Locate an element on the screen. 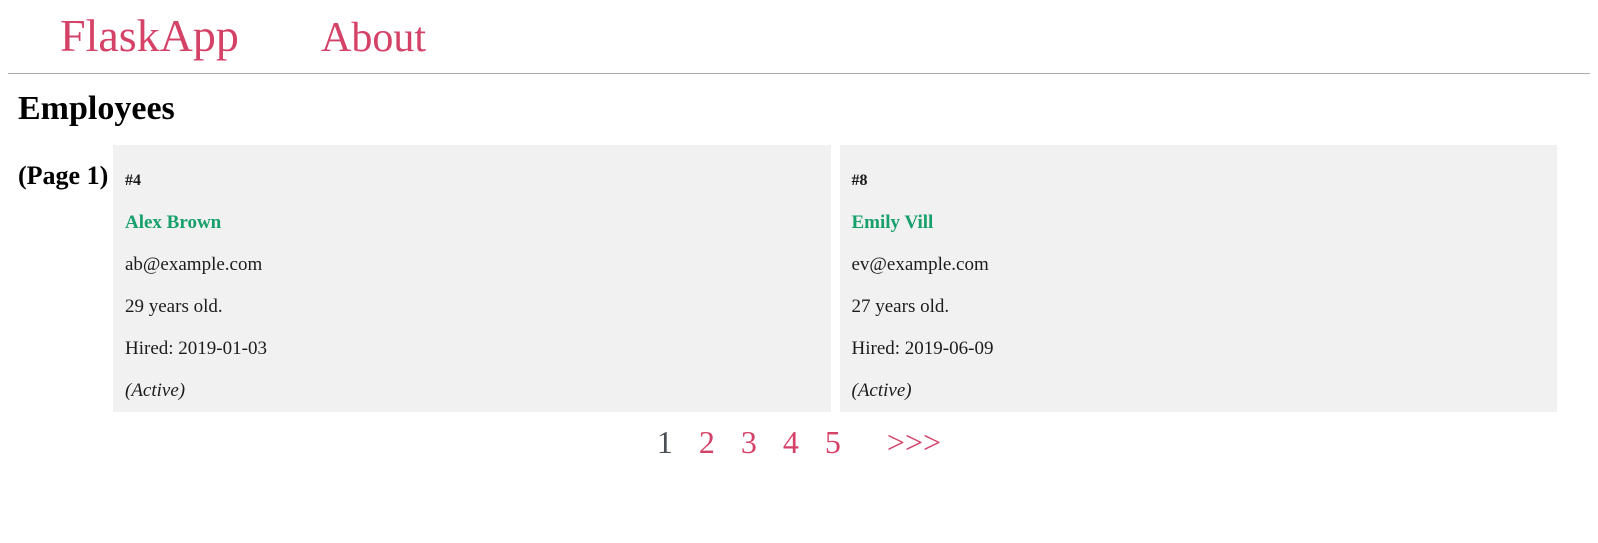 This screenshot has width=1598, height=543. pagination: 1 2 3 4 5 >>> is located at coordinates (799, 442).